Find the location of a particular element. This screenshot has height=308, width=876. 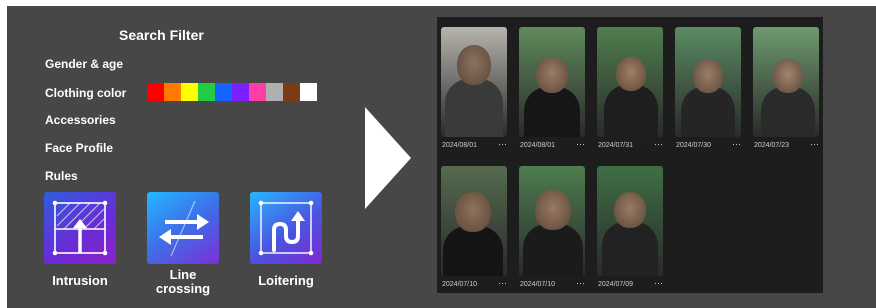

line-crossing-icon is located at coordinates (184, 228).